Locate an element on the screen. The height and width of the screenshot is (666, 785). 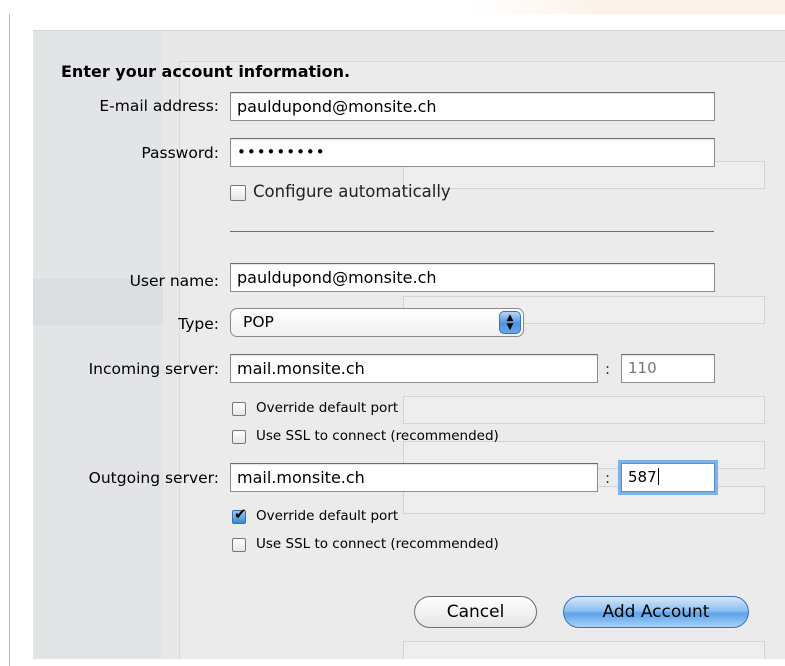
incoming-override-port-label: Override default port is located at coordinates (327, 408).